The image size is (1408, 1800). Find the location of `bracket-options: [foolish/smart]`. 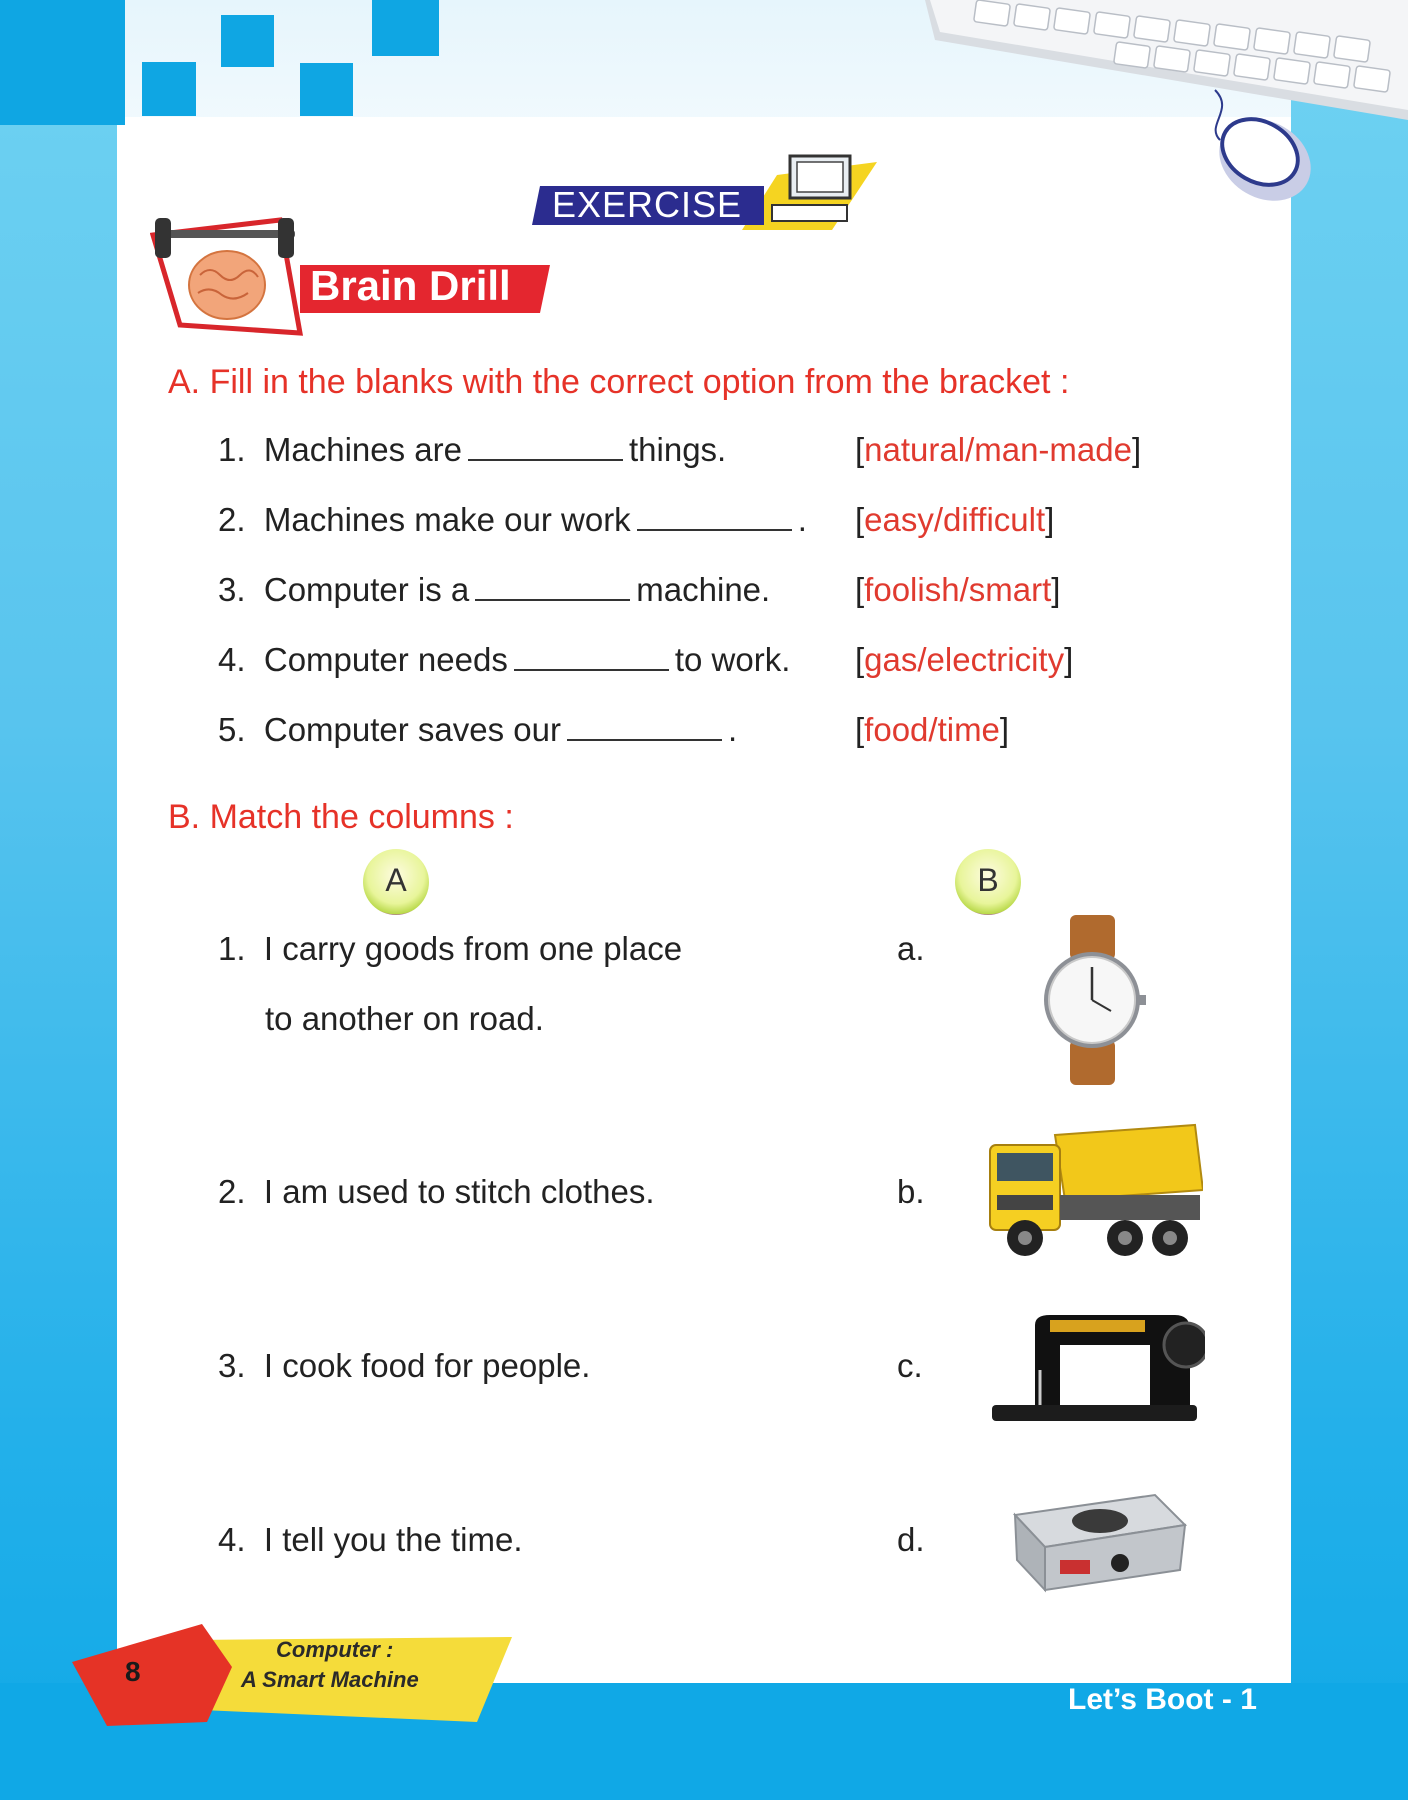

bracket-options: [foolish/smart] is located at coordinates (958, 589).